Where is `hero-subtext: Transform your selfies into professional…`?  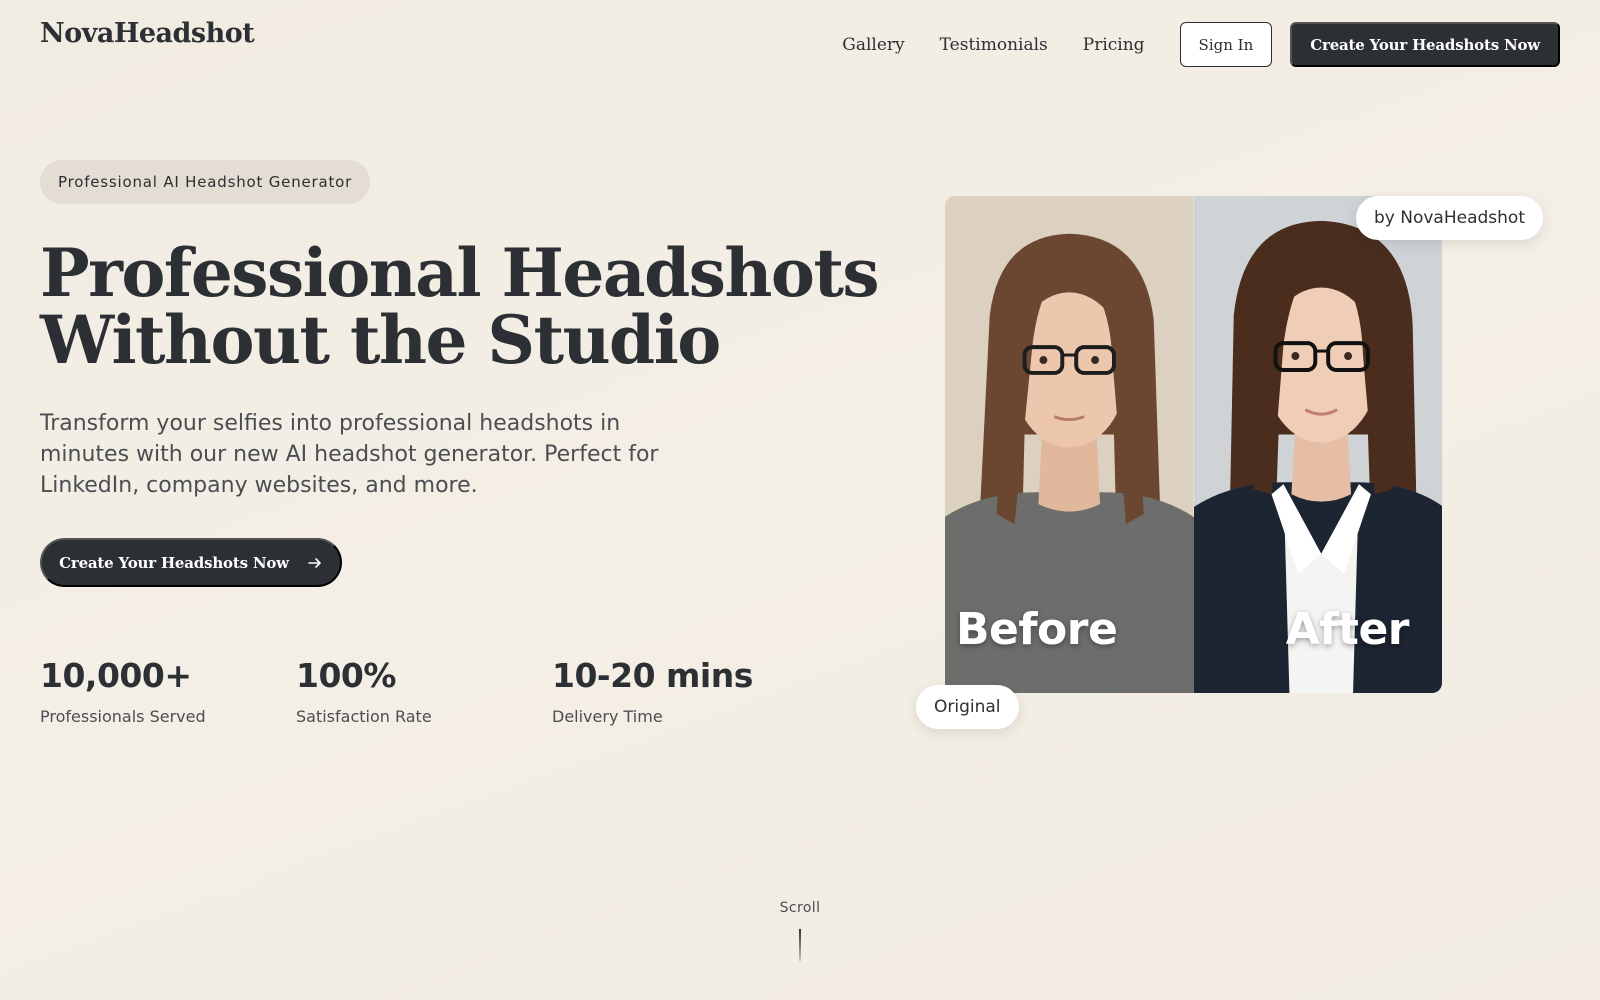
hero-subtext: Transform your selfies into professional… is located at coordinates (349, 454).